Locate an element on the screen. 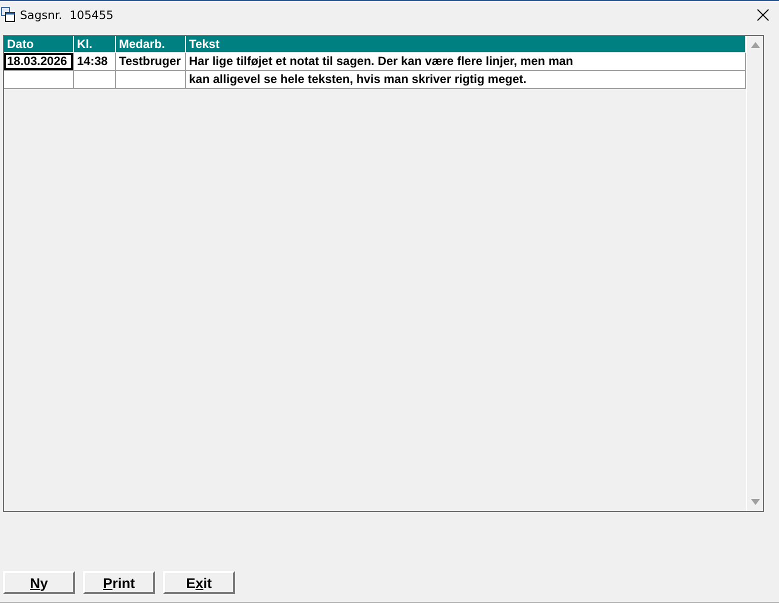 This screenshot has height=603, width=779. table-cell: 14:38 is located at coordinates (95, 62).